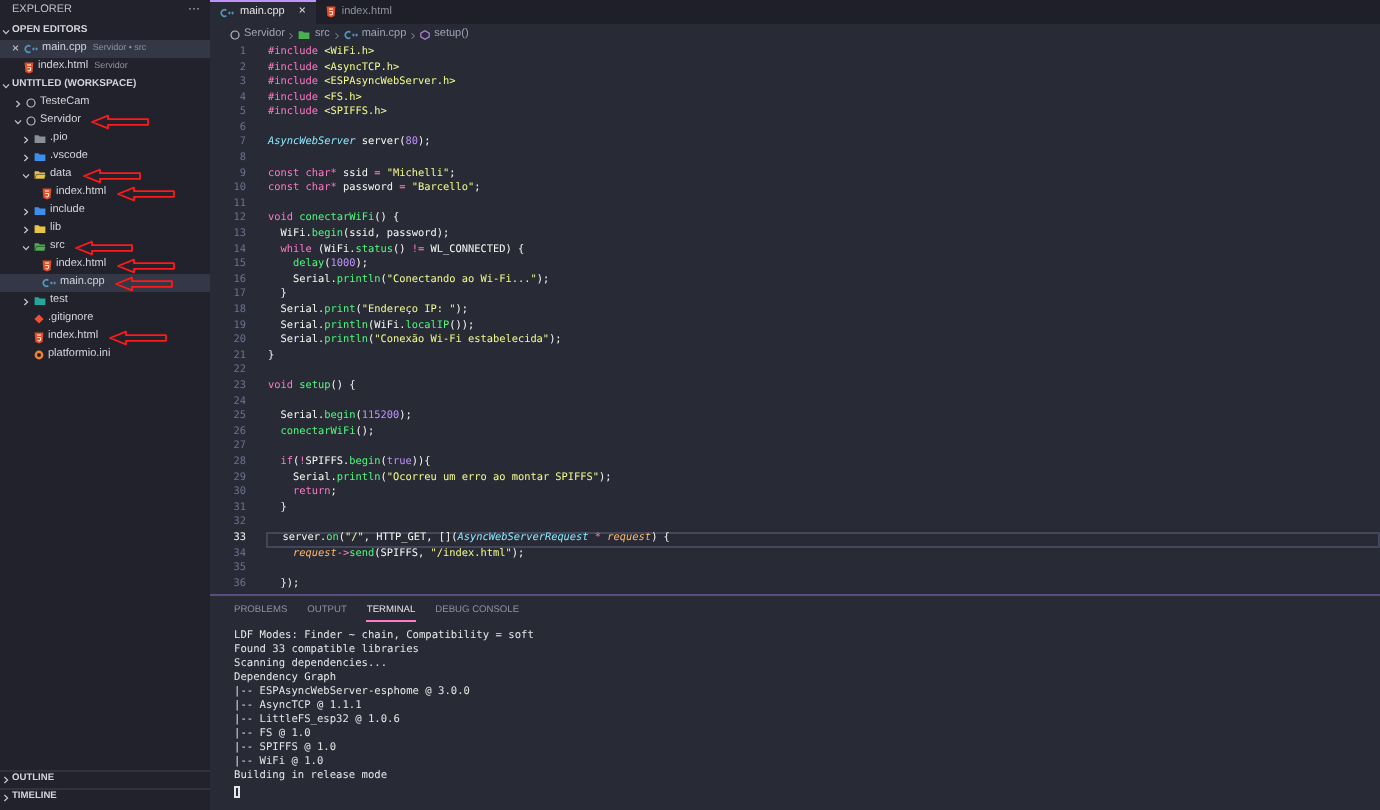 The height and width of the screenshot is (810, 1380). Describe the element at coordinates (39, 355) in the screenshot. I see `platformio-icon` at that location.